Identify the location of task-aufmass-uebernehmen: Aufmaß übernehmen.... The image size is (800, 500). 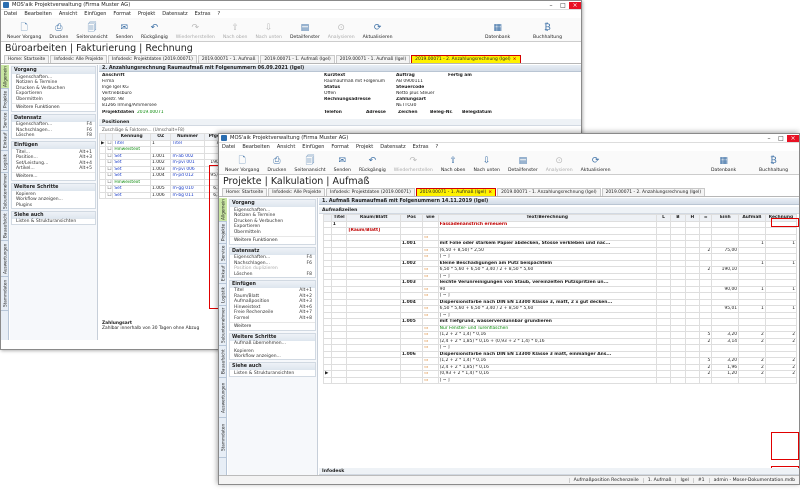
(272, 343).